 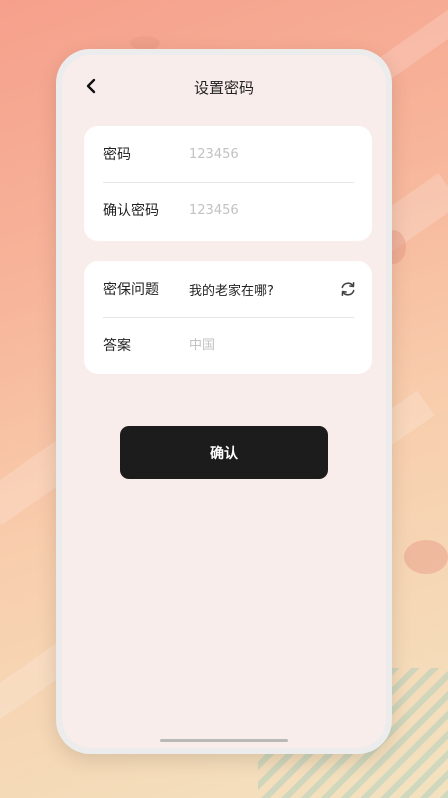 What do you see at coordinates (264, 210) in the screenshot?
I see `confirm-password-input` at bounding box center [264, 210].